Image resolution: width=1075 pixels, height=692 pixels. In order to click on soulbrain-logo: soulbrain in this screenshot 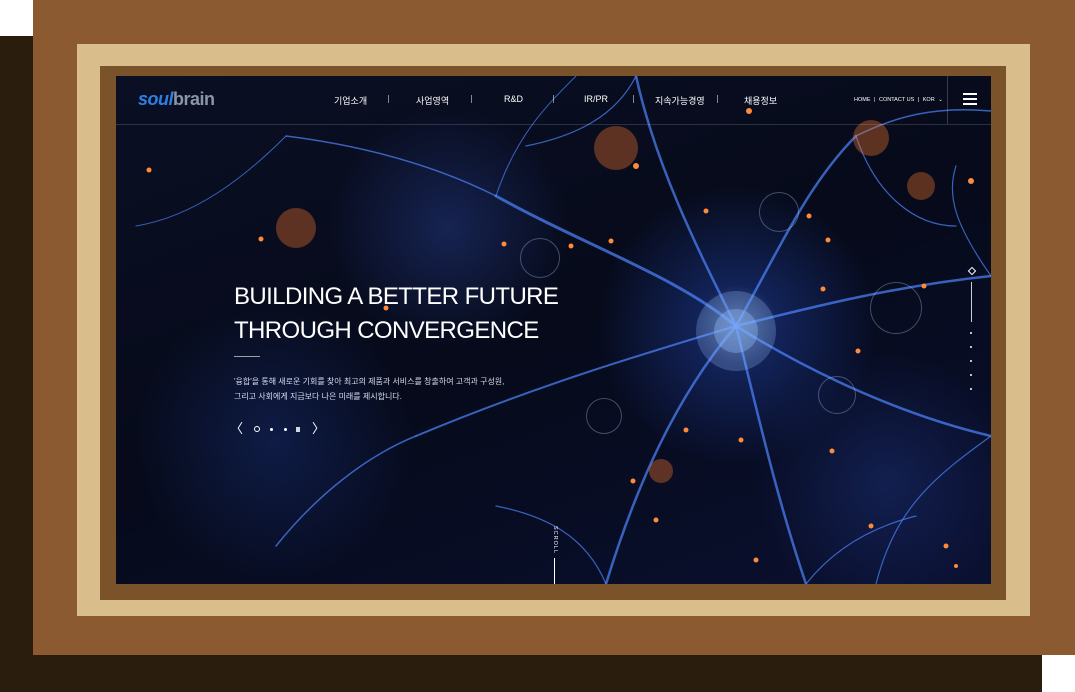, I will do `click(176, 99)`.